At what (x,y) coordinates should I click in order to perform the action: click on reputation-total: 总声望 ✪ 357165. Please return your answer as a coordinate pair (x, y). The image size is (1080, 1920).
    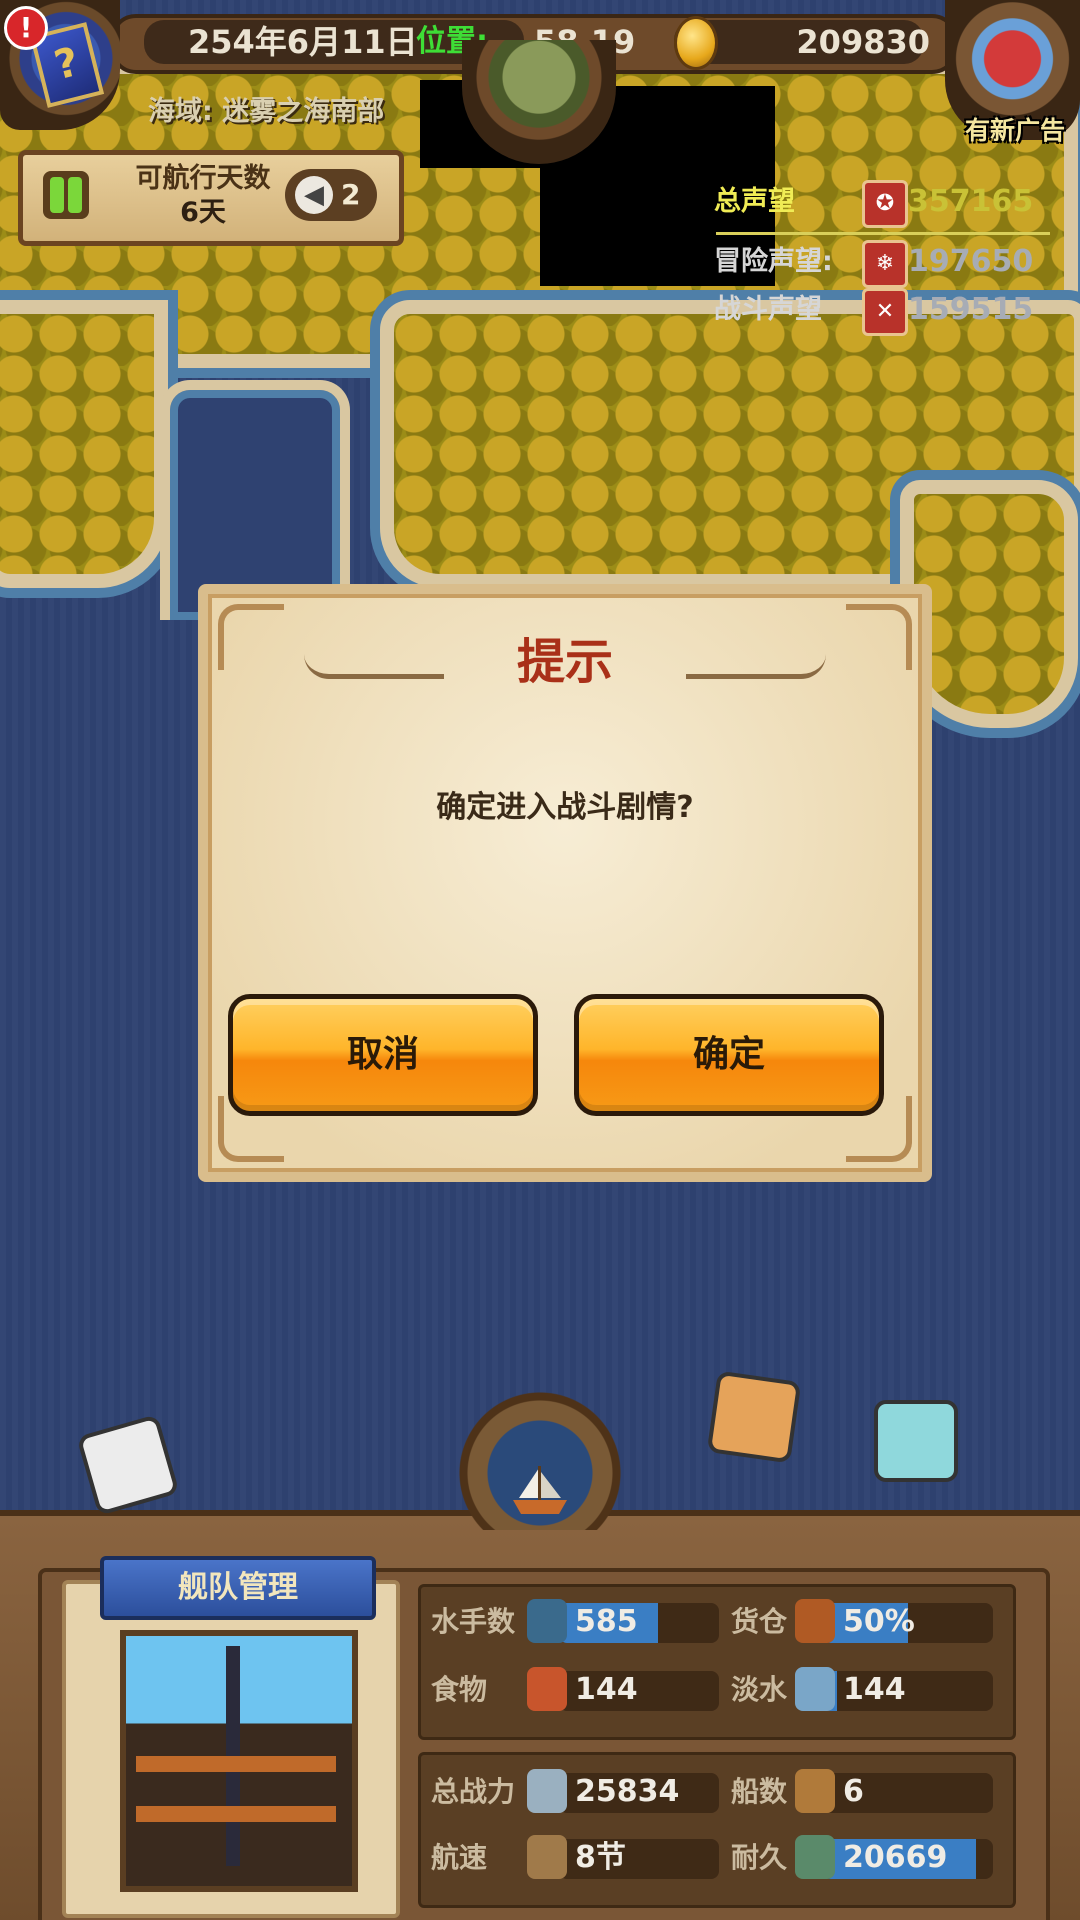
    Looking at the image, I should click on (884, 204).